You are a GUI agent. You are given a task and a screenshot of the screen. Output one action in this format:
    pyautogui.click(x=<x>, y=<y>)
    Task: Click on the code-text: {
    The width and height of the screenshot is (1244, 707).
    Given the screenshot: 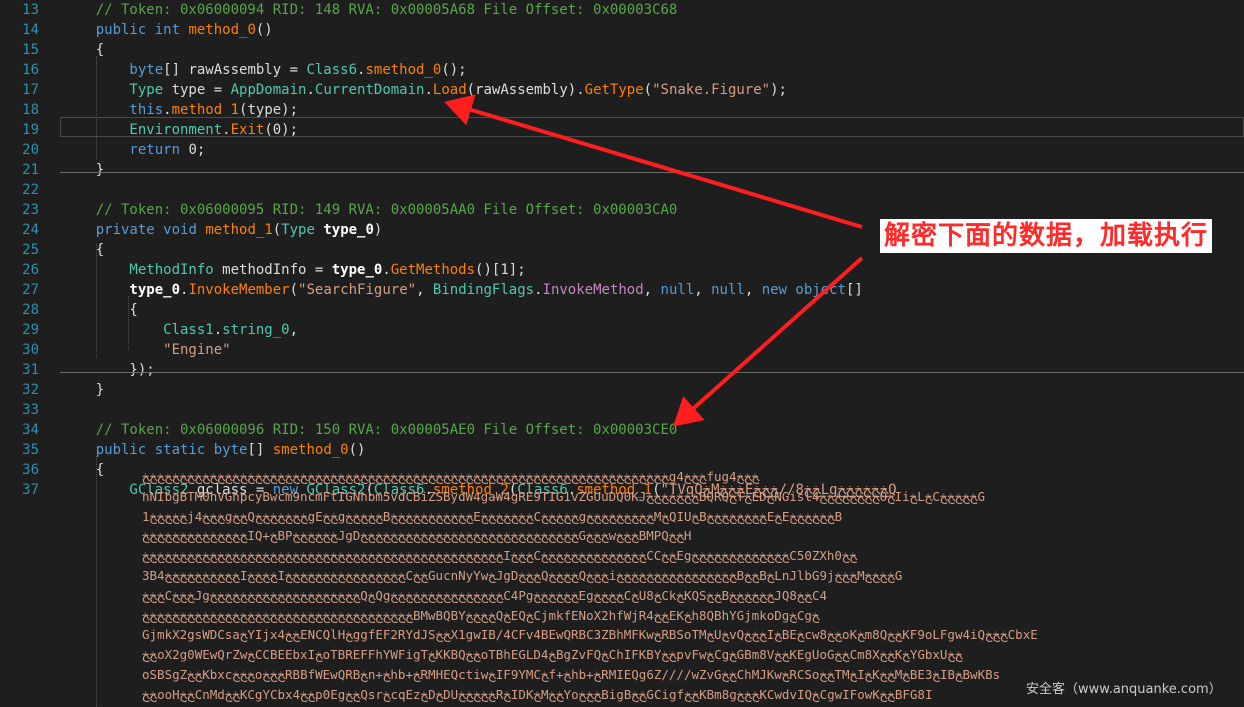 What is the action you would take?
    pyautogui.click(x=653, y=310)
    